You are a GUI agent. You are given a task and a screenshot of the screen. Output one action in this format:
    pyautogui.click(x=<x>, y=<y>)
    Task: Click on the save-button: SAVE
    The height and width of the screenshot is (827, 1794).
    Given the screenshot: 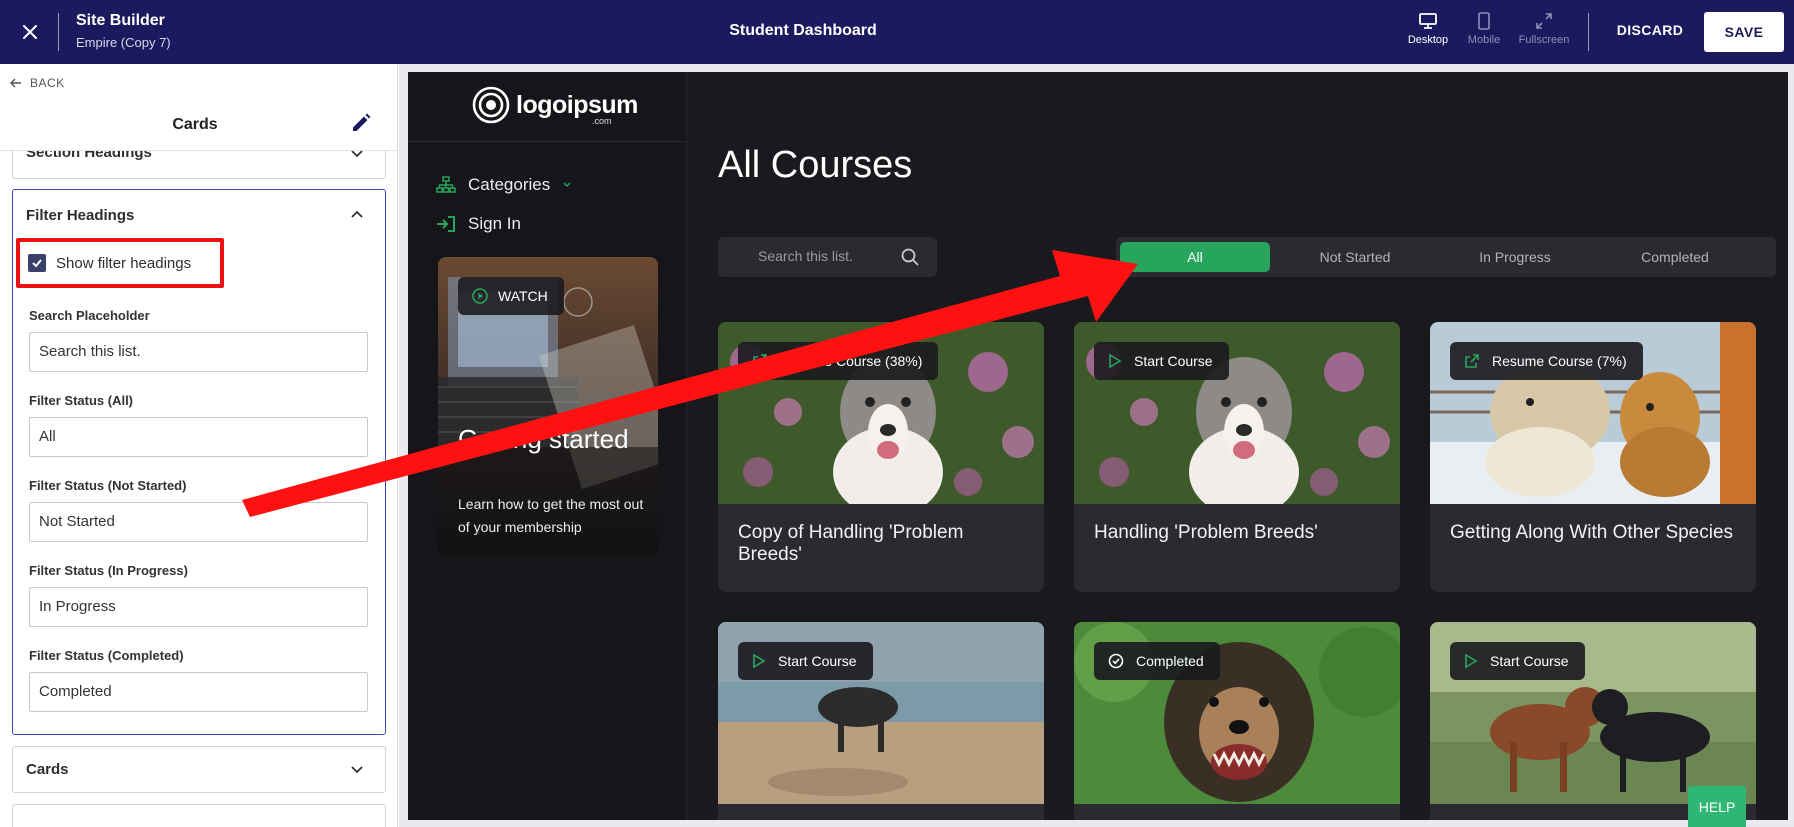 What is the action you would take?
    pyautogui.click(x=1744, y=32)
    